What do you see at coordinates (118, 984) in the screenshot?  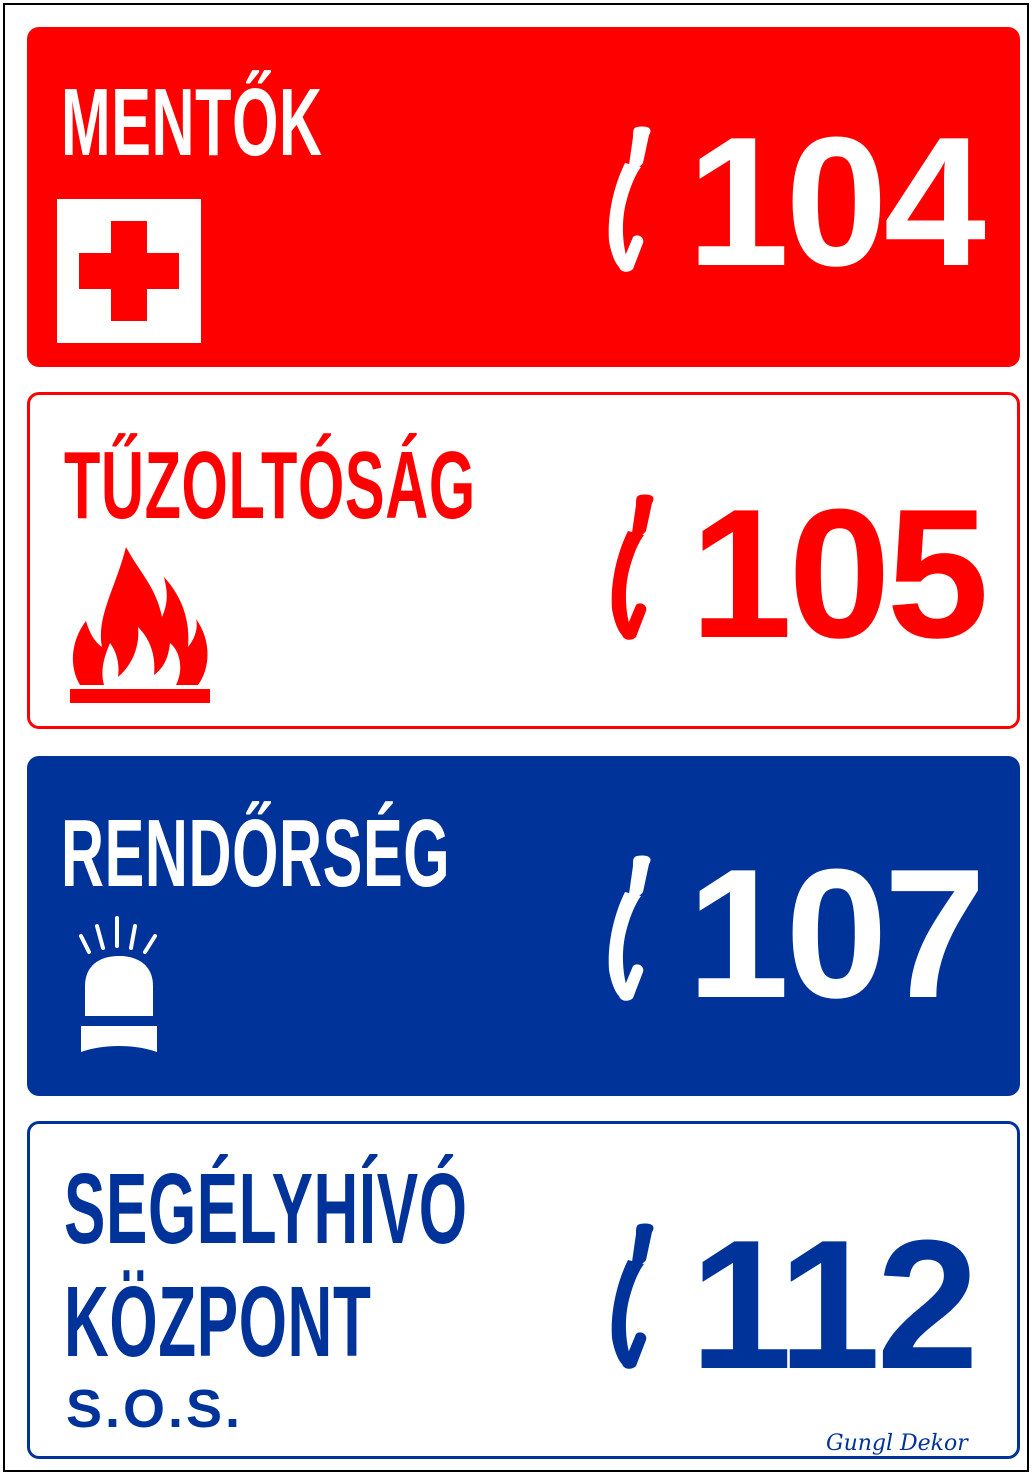 I see `police-beacon-icon` at bounding box center [118, 984].